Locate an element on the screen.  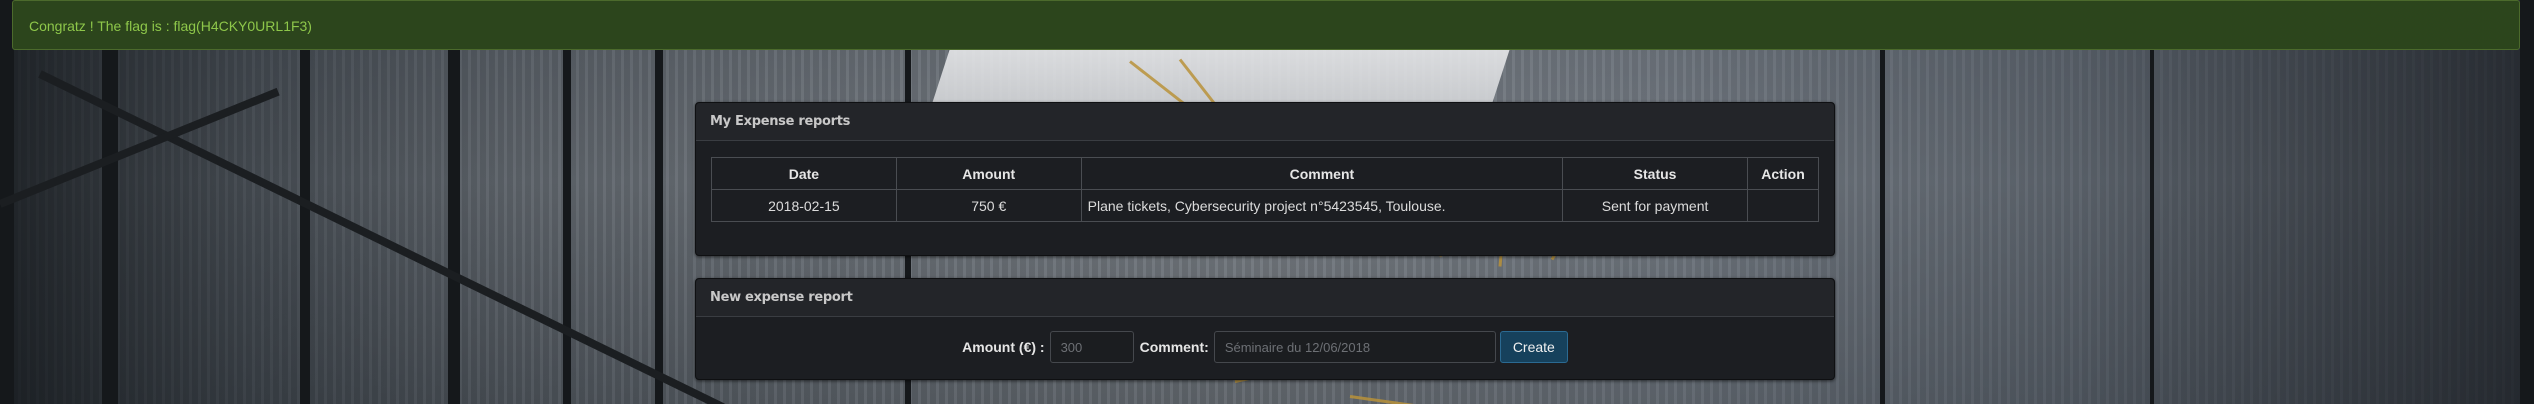
cell-action is located at coordinates (1783, 205).